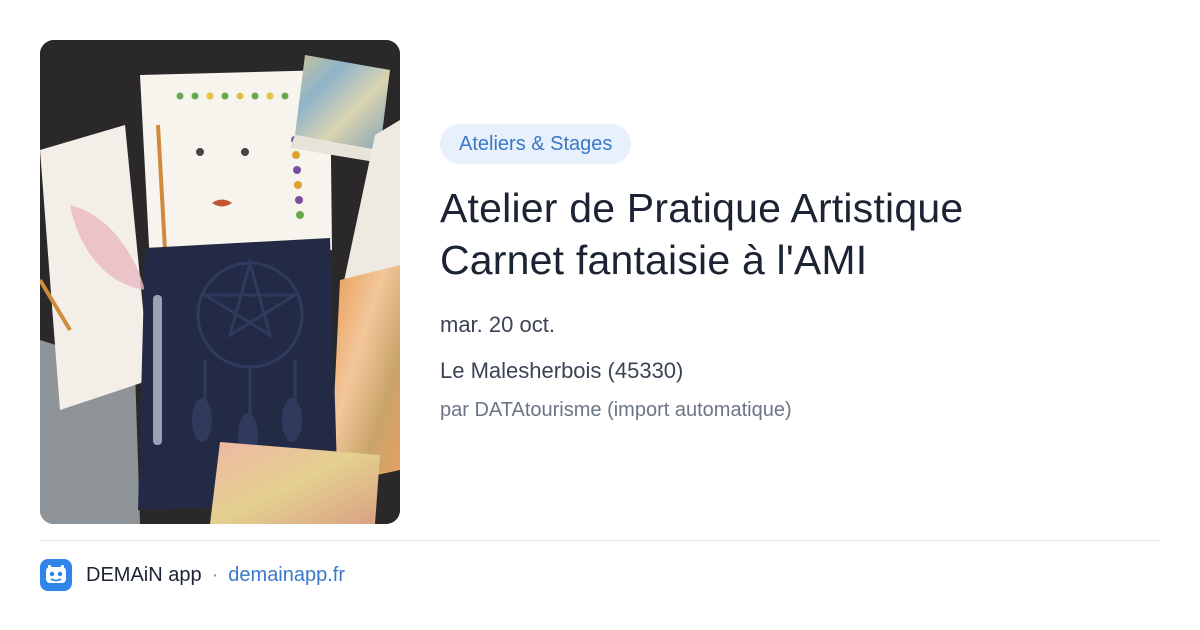  What do you see at coordinates (497, 324) in the screenshot?
I see `event-date: mar. 20 oct.` at bounding box center [497, 324].